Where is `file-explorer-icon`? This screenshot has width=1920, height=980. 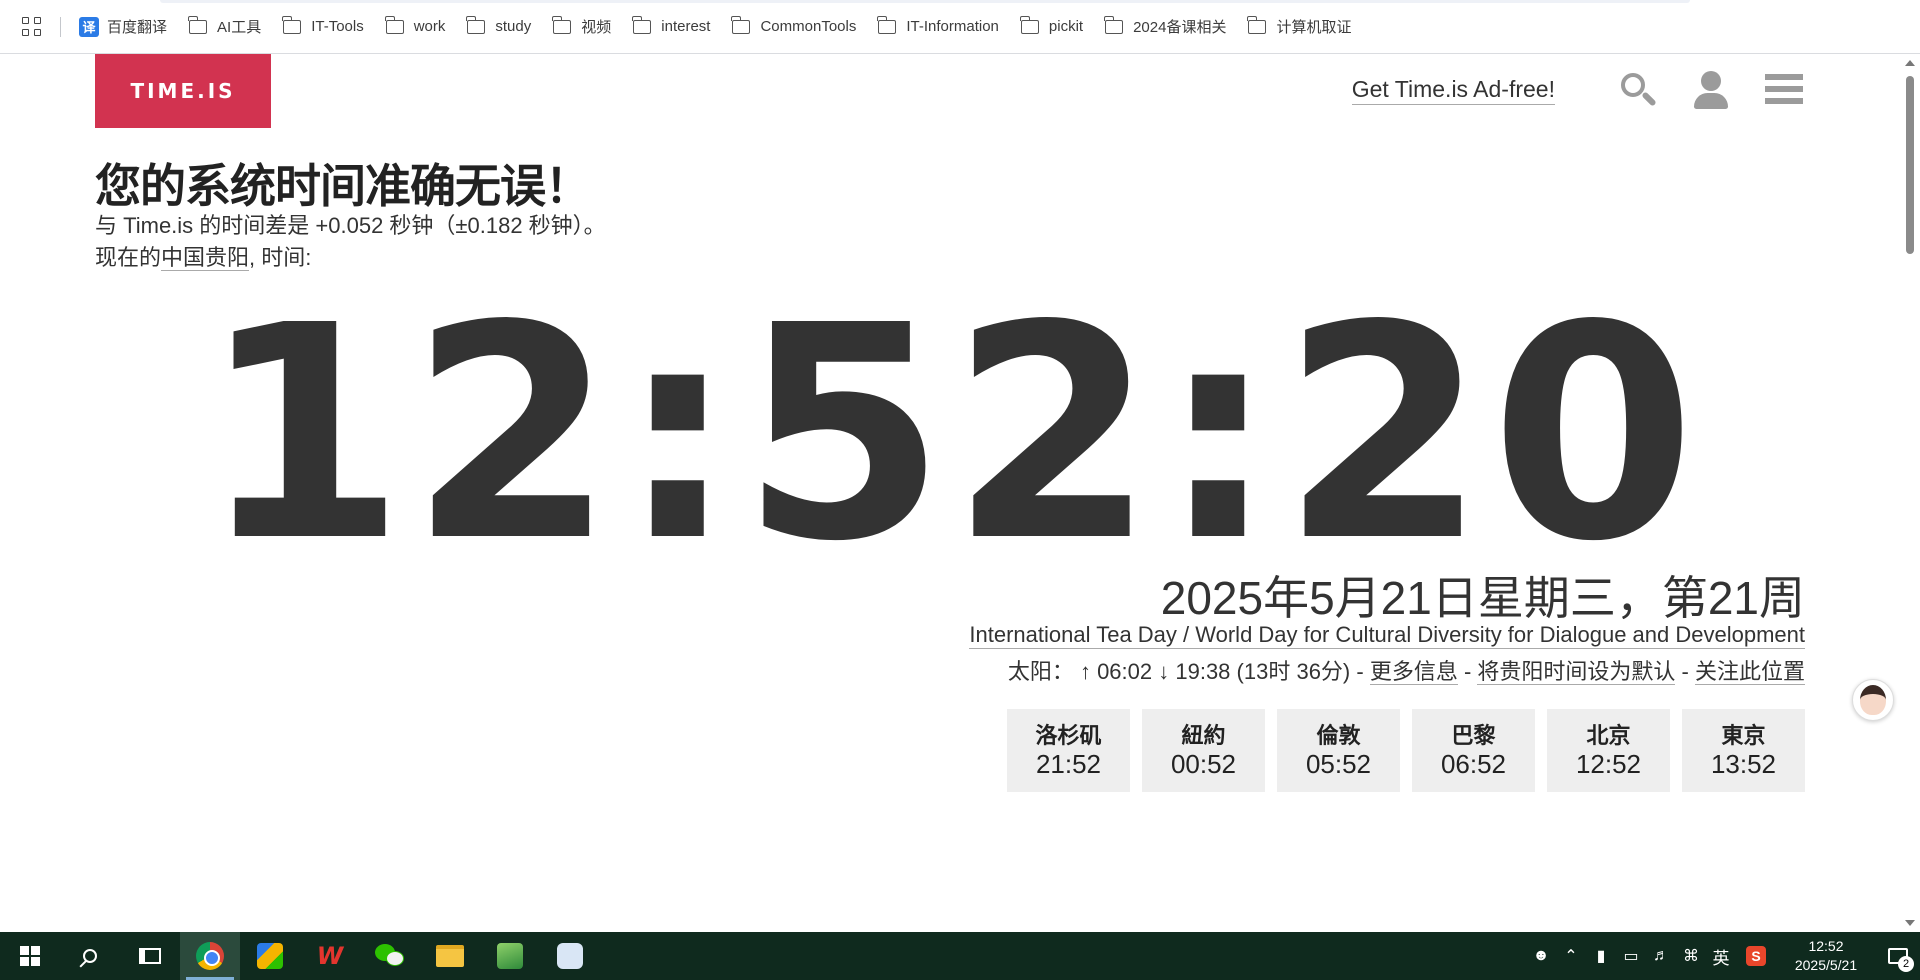
file-explorer-icon is located at coordinates (450, 956).